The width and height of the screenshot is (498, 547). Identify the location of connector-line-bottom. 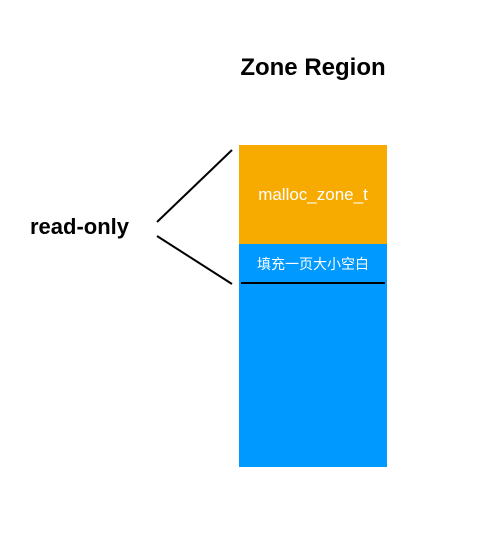
(194, 260).